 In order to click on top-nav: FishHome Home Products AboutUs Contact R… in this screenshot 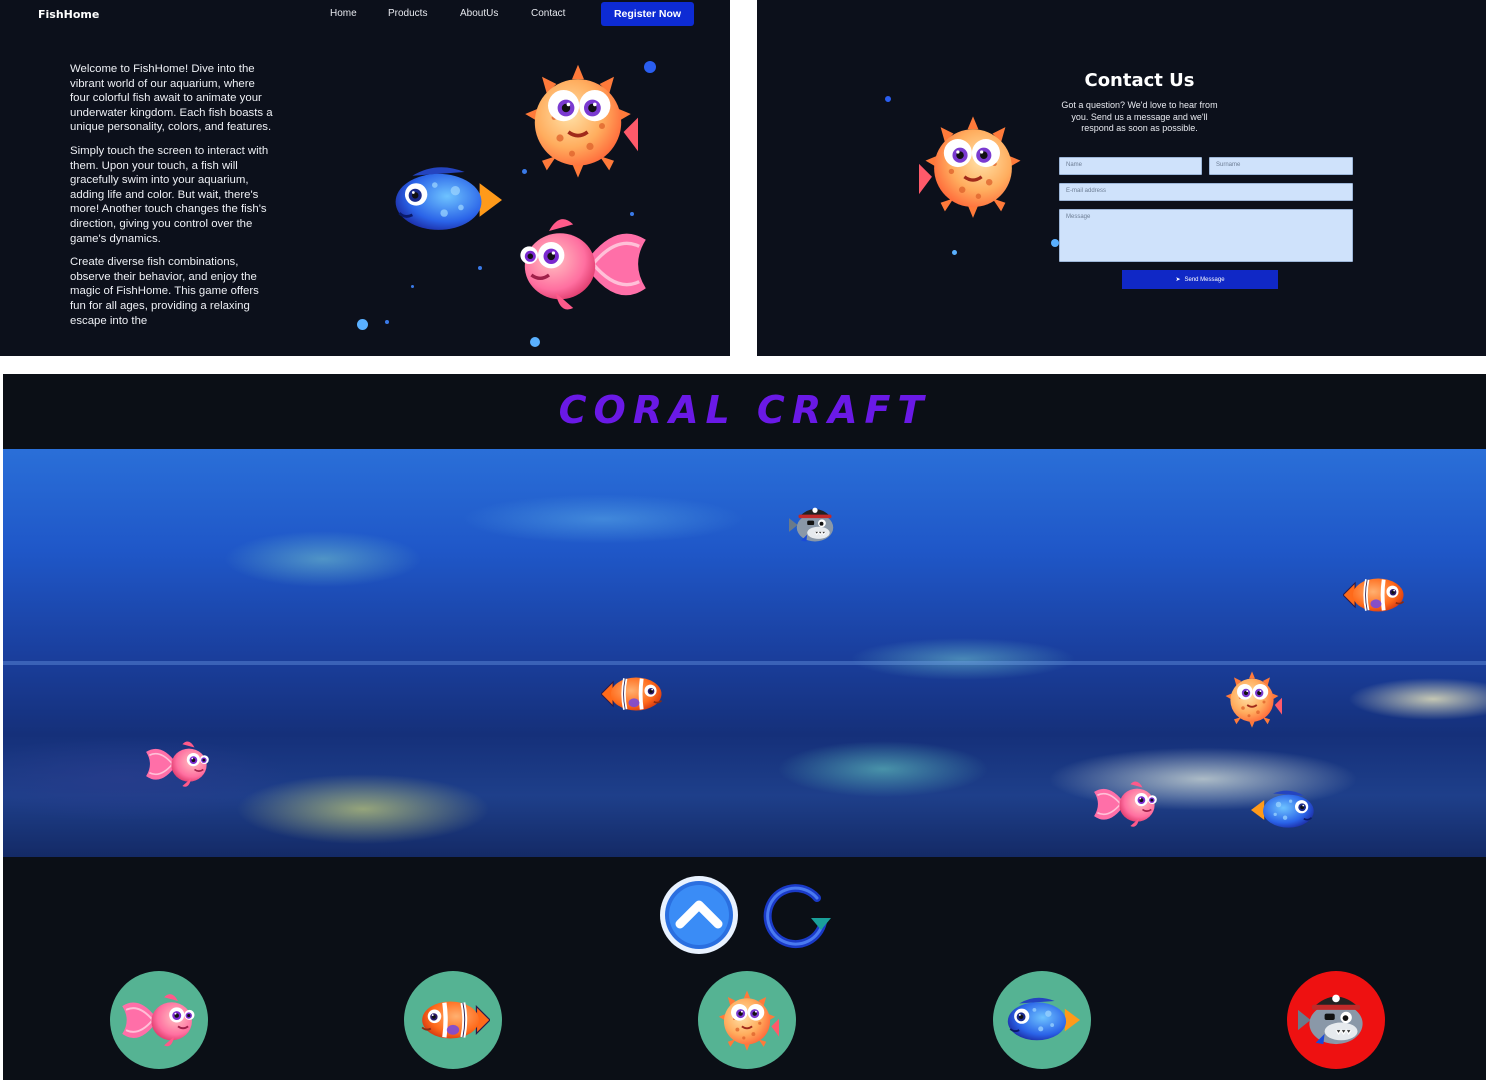, I will do `click(365, 14)`.